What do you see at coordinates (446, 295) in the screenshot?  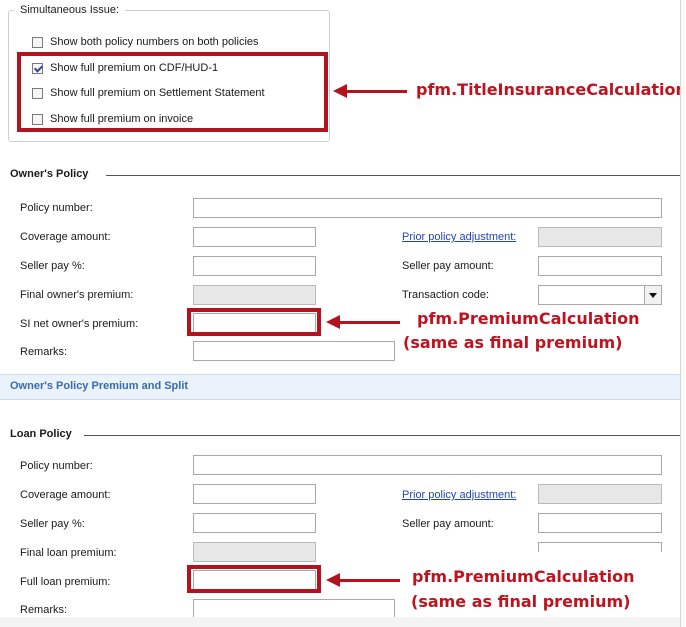 I see `transaction-code-label: Transaction code:` at bounding box center [446, 295].